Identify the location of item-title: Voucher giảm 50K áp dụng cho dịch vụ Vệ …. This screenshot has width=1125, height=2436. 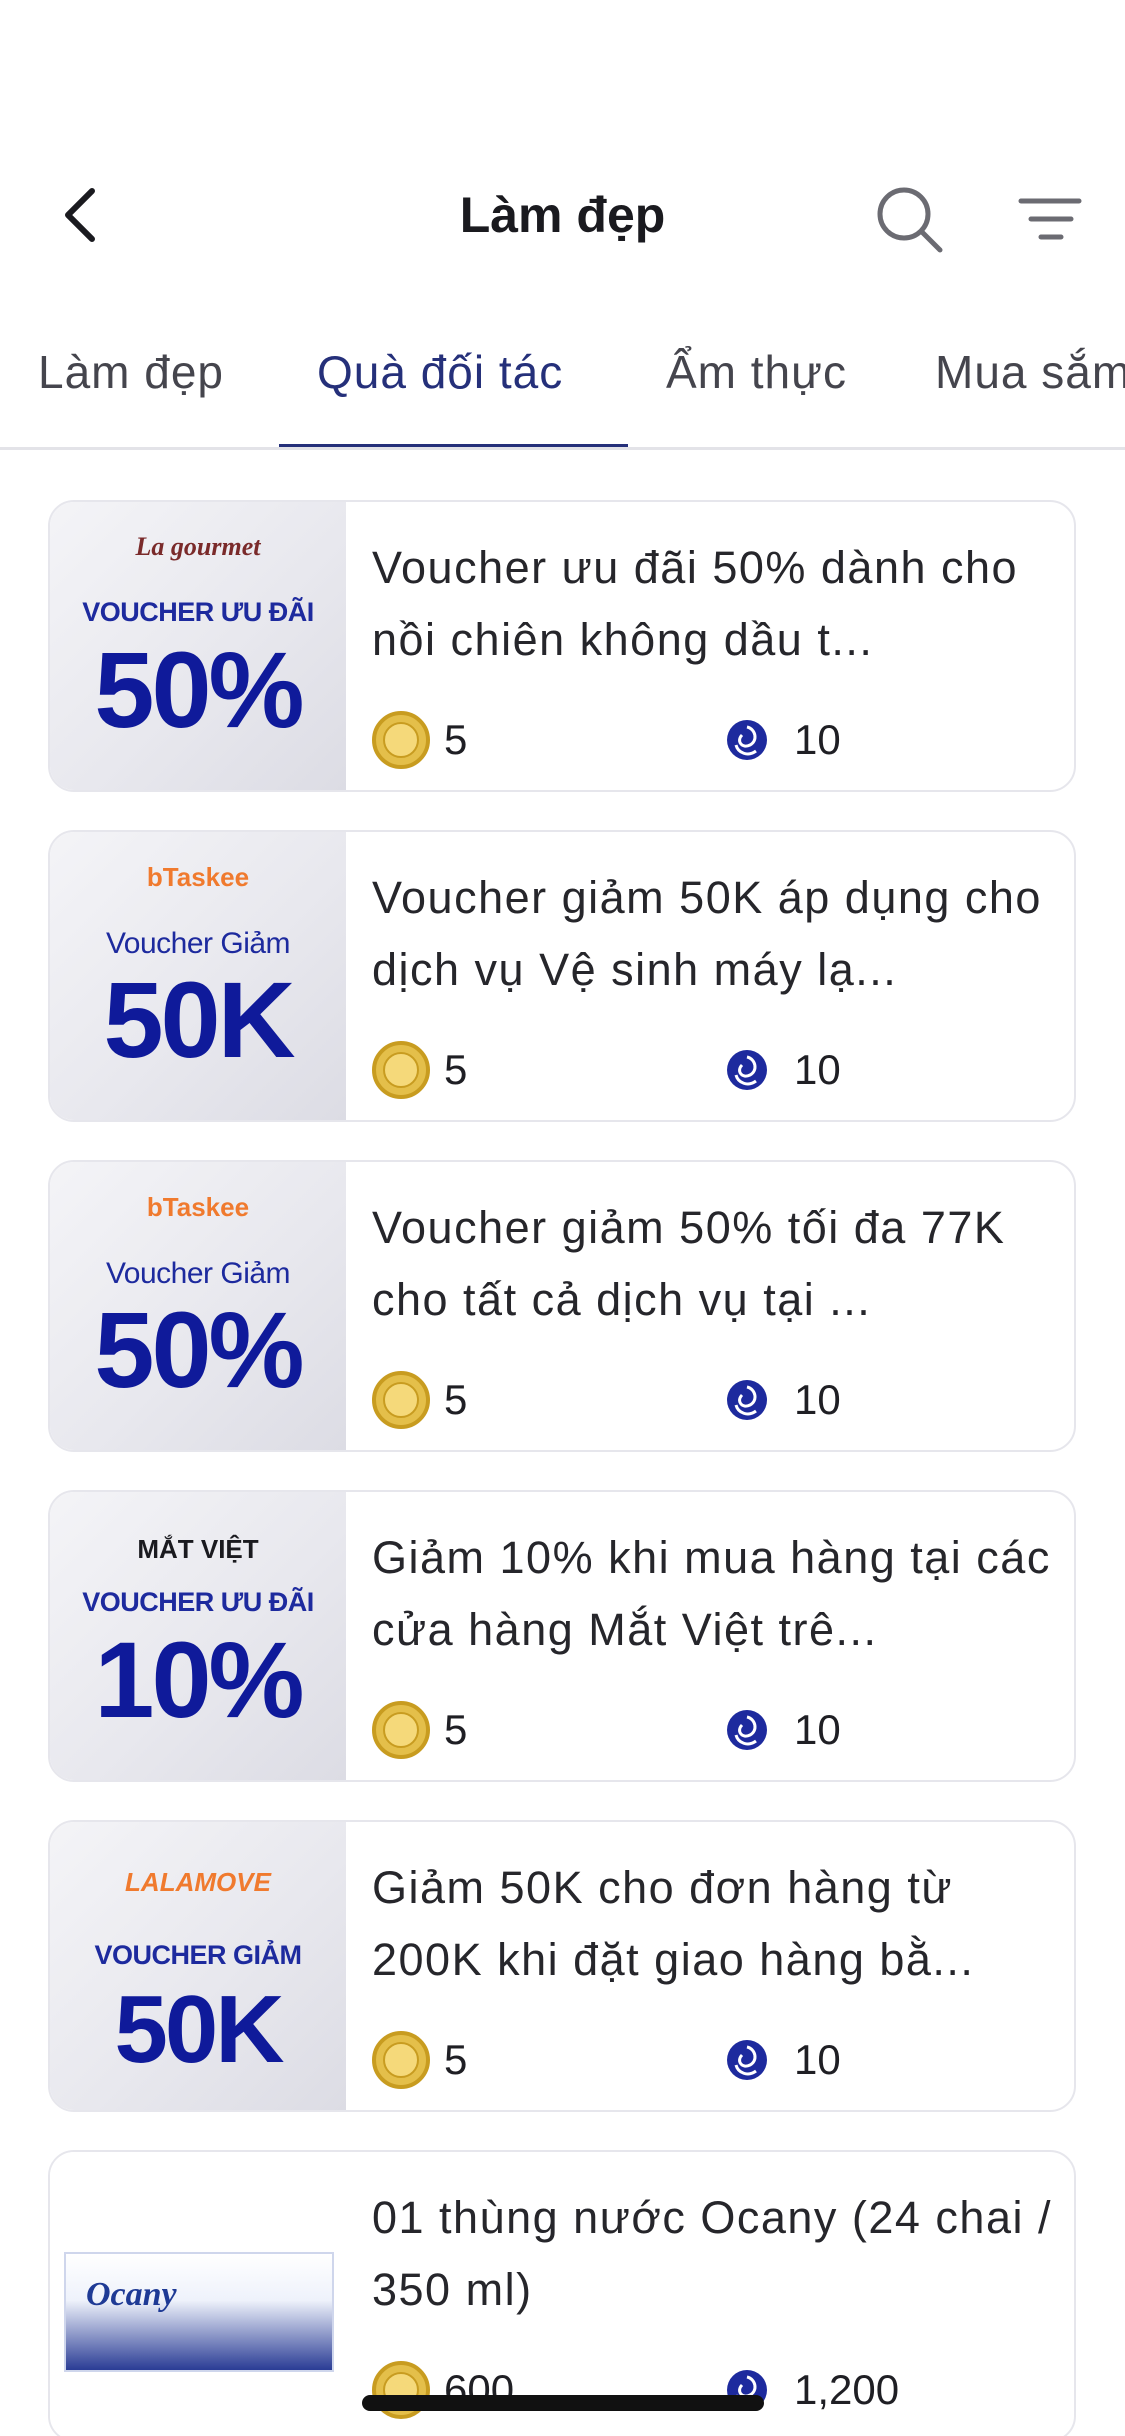
(707, 933).